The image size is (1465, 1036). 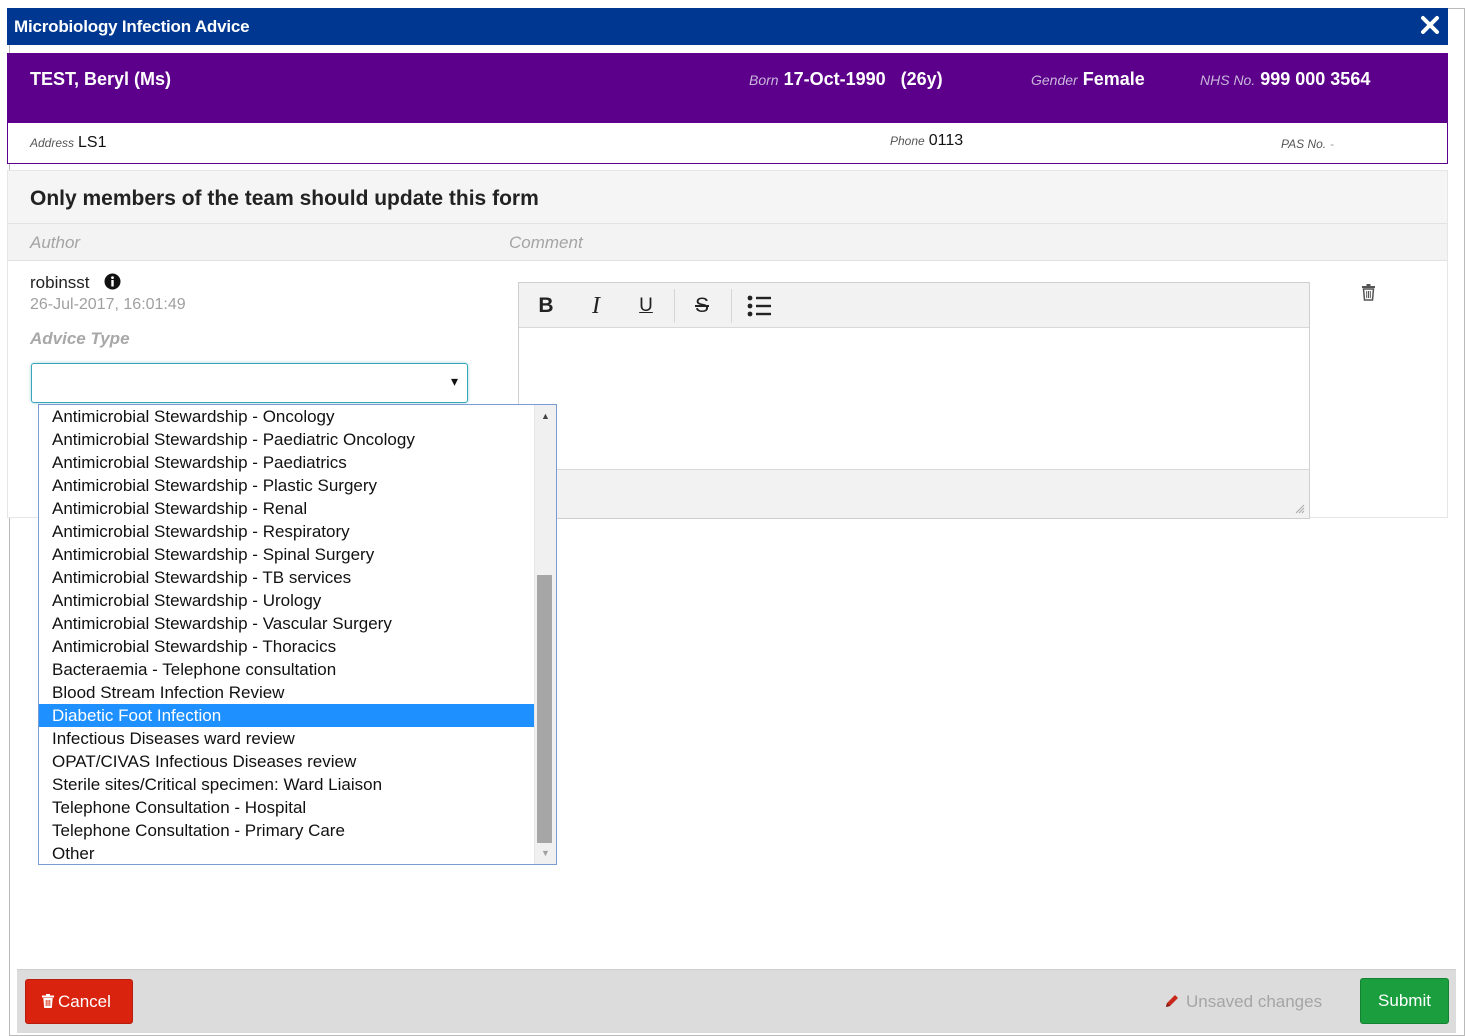 I want to click on patient-address: Address LS1, so click(x=68, y=143).